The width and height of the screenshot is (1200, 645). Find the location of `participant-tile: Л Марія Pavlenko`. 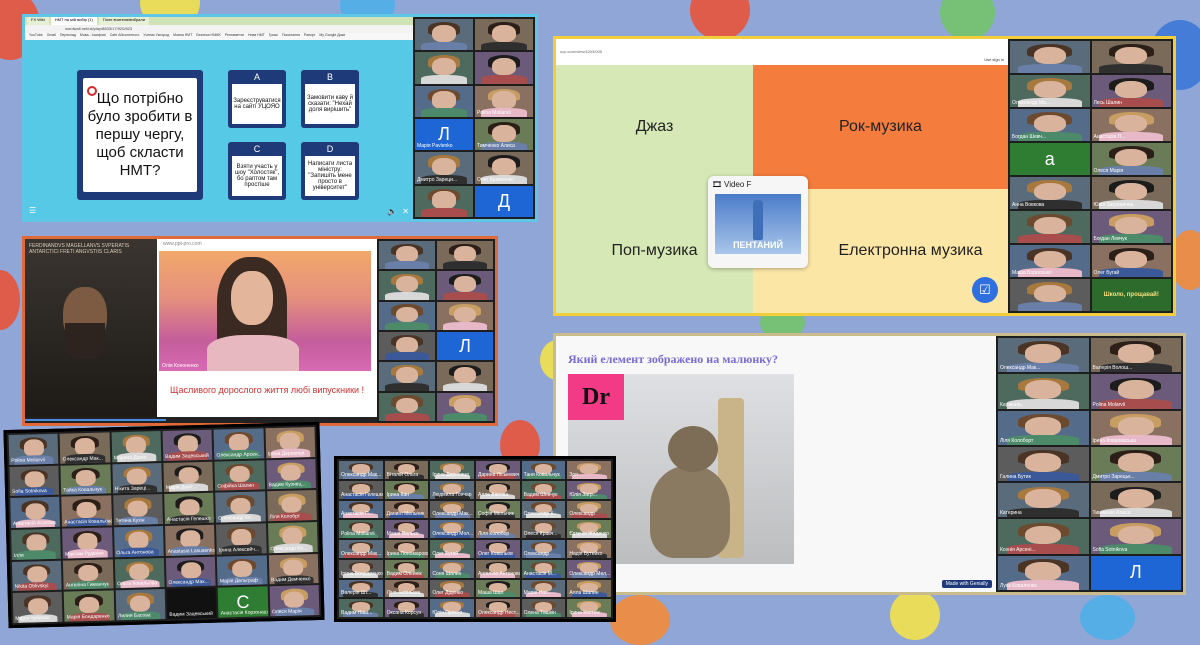

participant-tile: Л Марія Pavlenko is located at coordinates (444, 135).